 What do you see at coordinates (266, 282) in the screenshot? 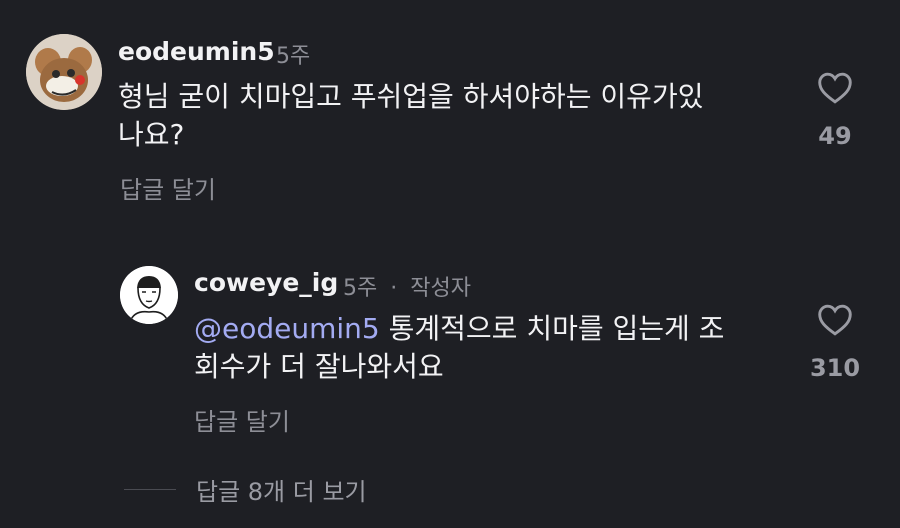
I see `reply-username: coweye_ig` at bounding box center [266, 282].